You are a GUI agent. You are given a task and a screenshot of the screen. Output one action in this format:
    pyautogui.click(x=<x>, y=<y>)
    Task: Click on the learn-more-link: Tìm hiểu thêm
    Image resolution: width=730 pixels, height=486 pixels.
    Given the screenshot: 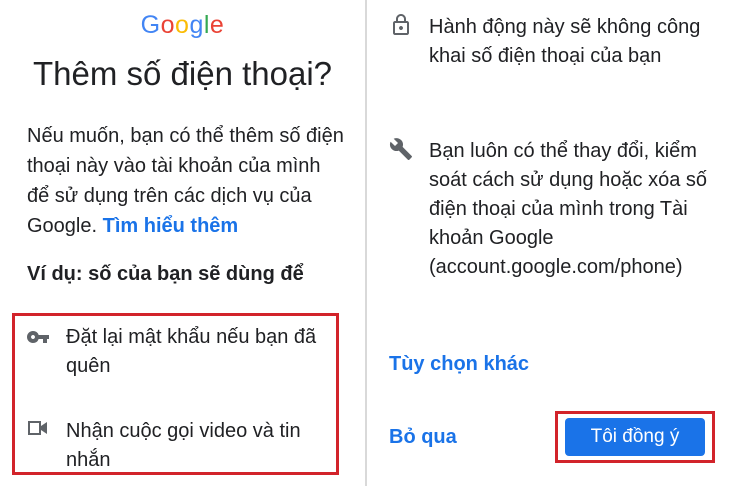 What is the action you would take?
    pyautogui.click(x=171, y=226)
    